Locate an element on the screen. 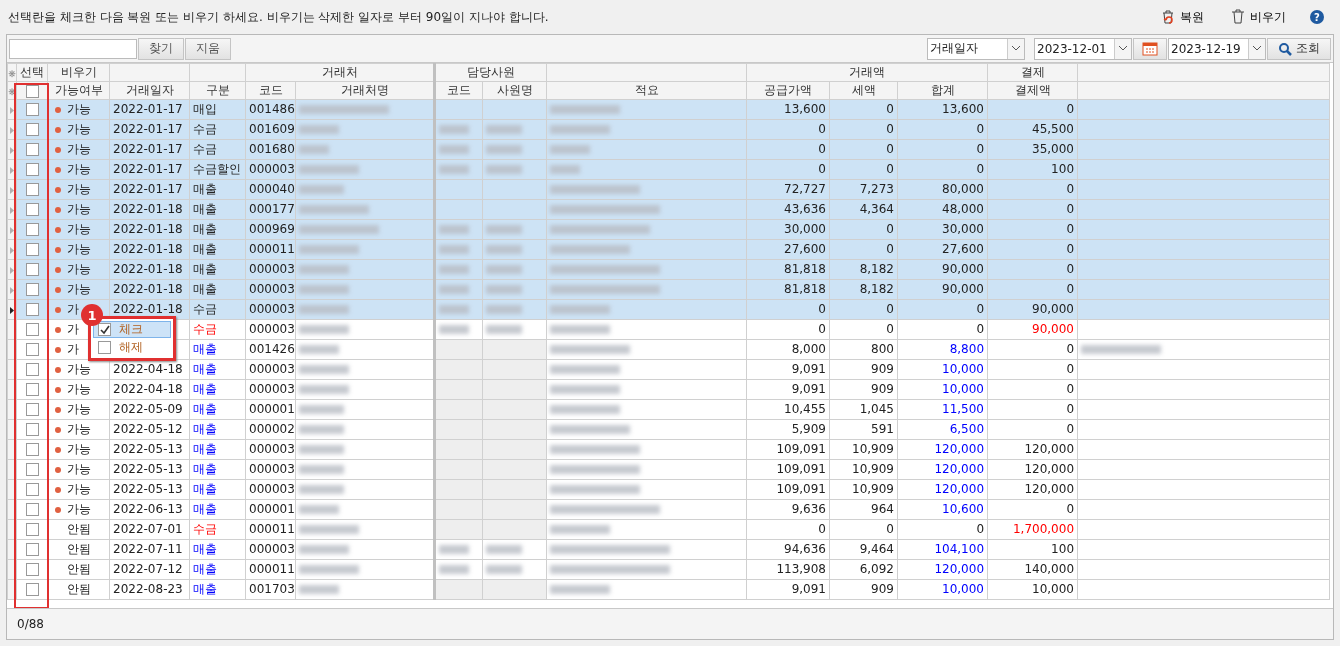 This screenshot has height=646, width=1340. restore-button: 복원 is located at coordinates (1182, 17).